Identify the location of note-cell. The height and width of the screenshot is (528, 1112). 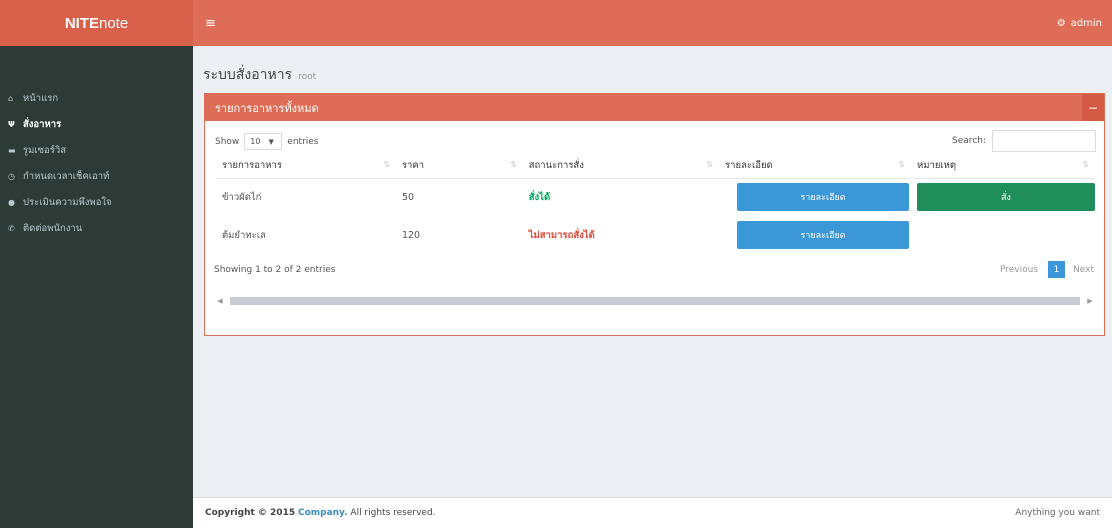
(1003, 235).